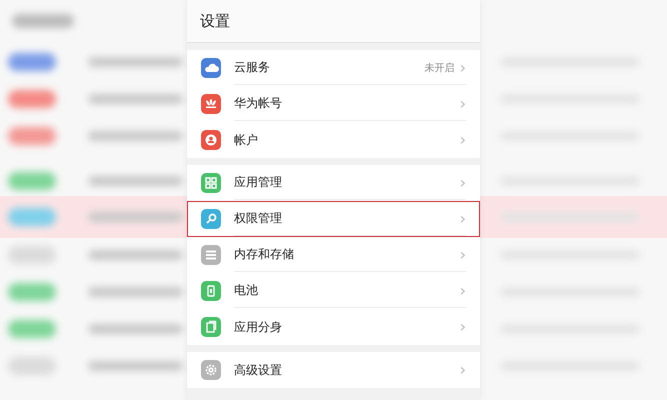 The height and width of the screenshot is (400, 667). I want to click on settings-icon, so click(211, 370).